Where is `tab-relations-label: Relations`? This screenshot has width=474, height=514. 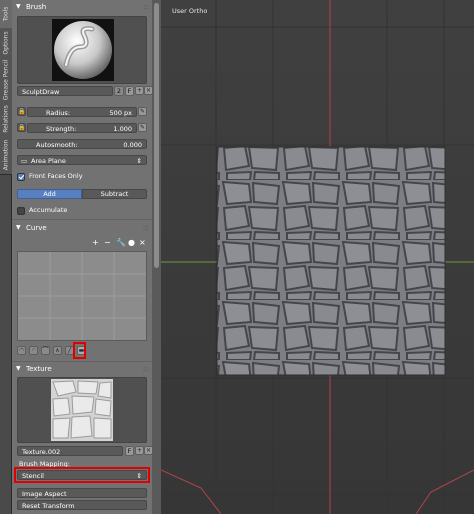 tab-relations-label: Relations is located at coordinates (6, 119).